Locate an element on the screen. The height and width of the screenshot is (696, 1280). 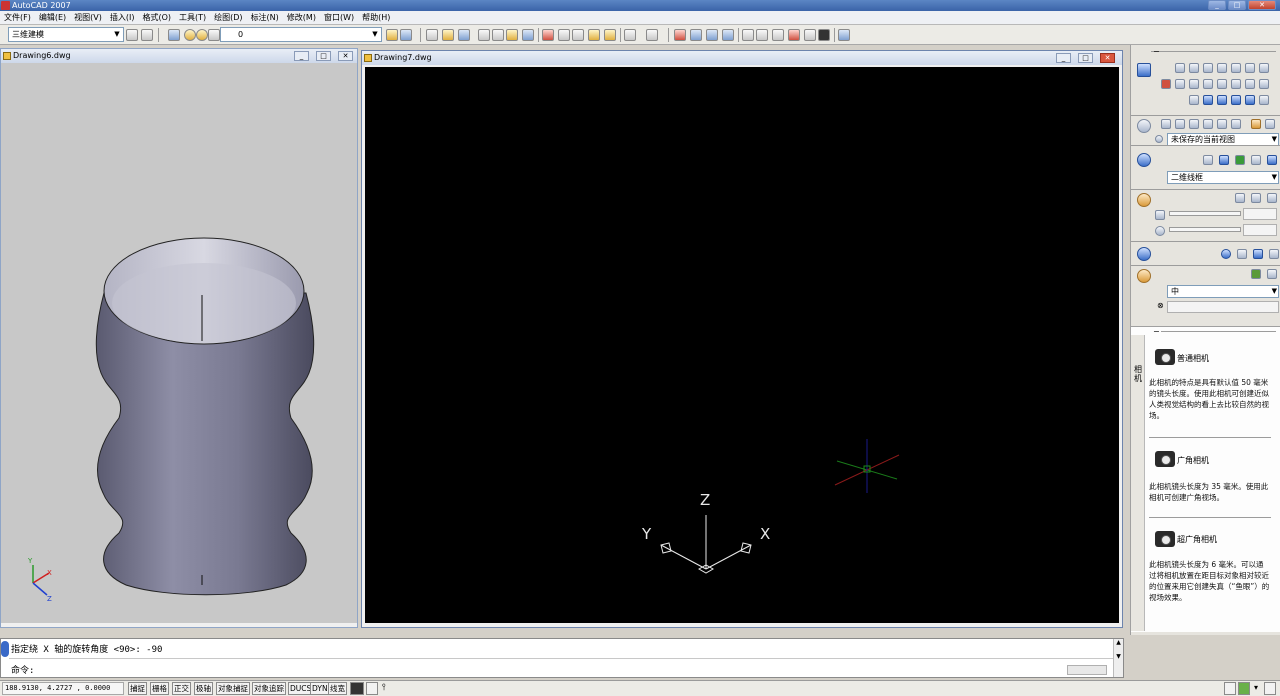
conceptual-icon is located at coordinates (1256, 160).